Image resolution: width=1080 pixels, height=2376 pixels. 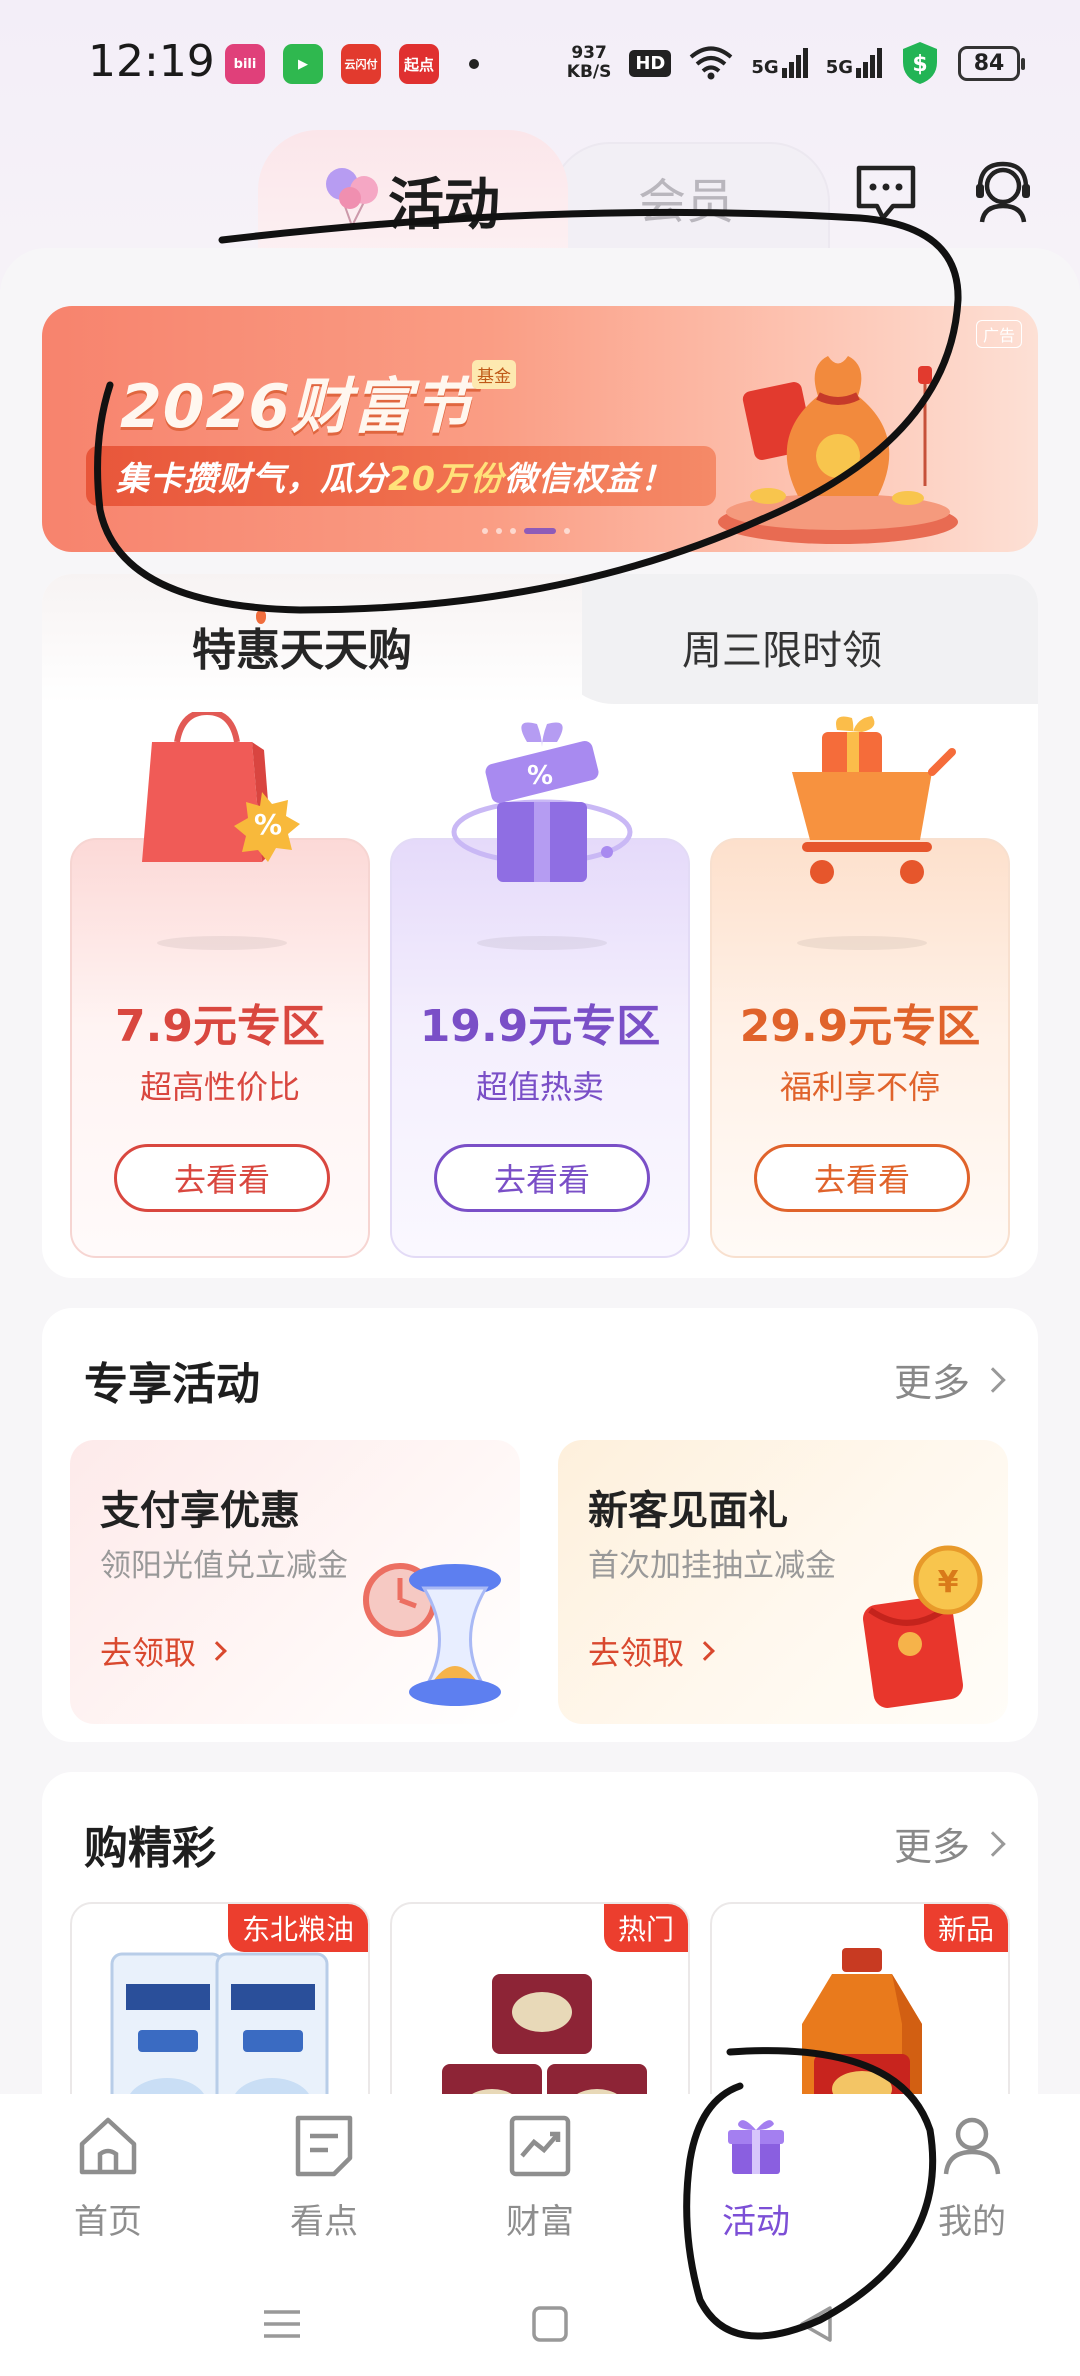 I want to click on chart-icon, so click(x=540, y=2146).